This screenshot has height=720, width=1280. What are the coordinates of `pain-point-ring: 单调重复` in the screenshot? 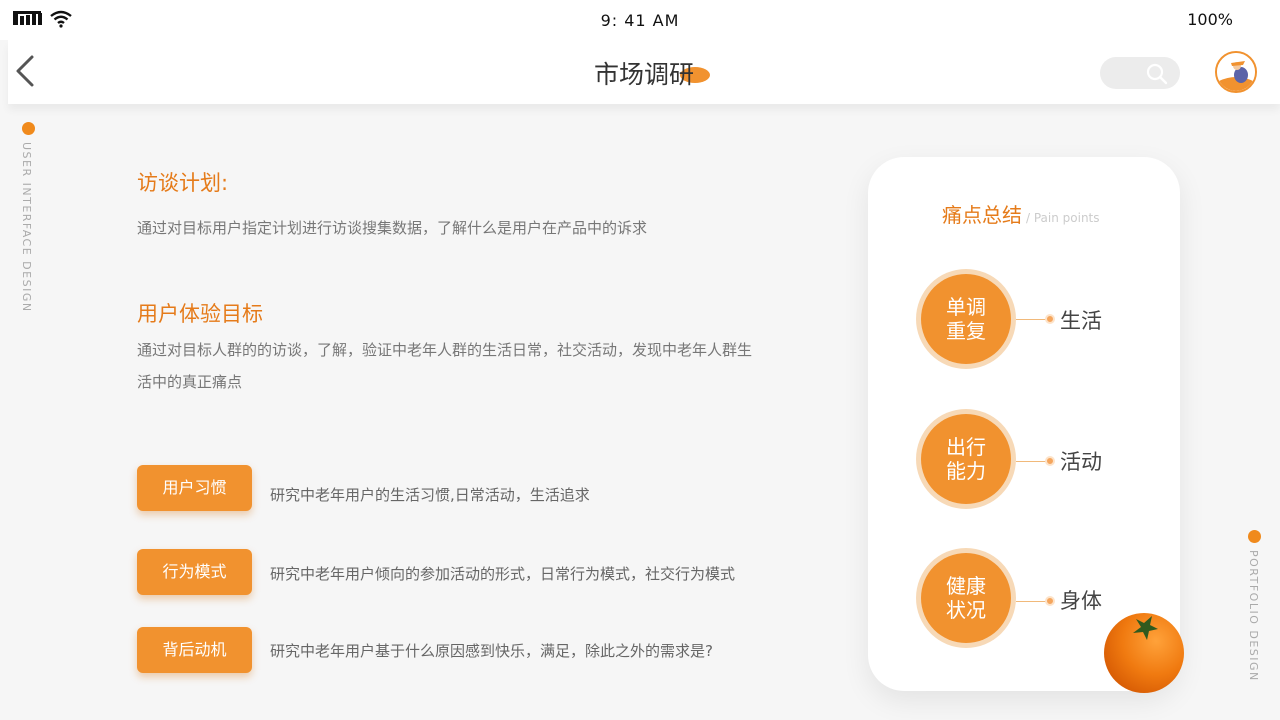 It's located at (966, 319).